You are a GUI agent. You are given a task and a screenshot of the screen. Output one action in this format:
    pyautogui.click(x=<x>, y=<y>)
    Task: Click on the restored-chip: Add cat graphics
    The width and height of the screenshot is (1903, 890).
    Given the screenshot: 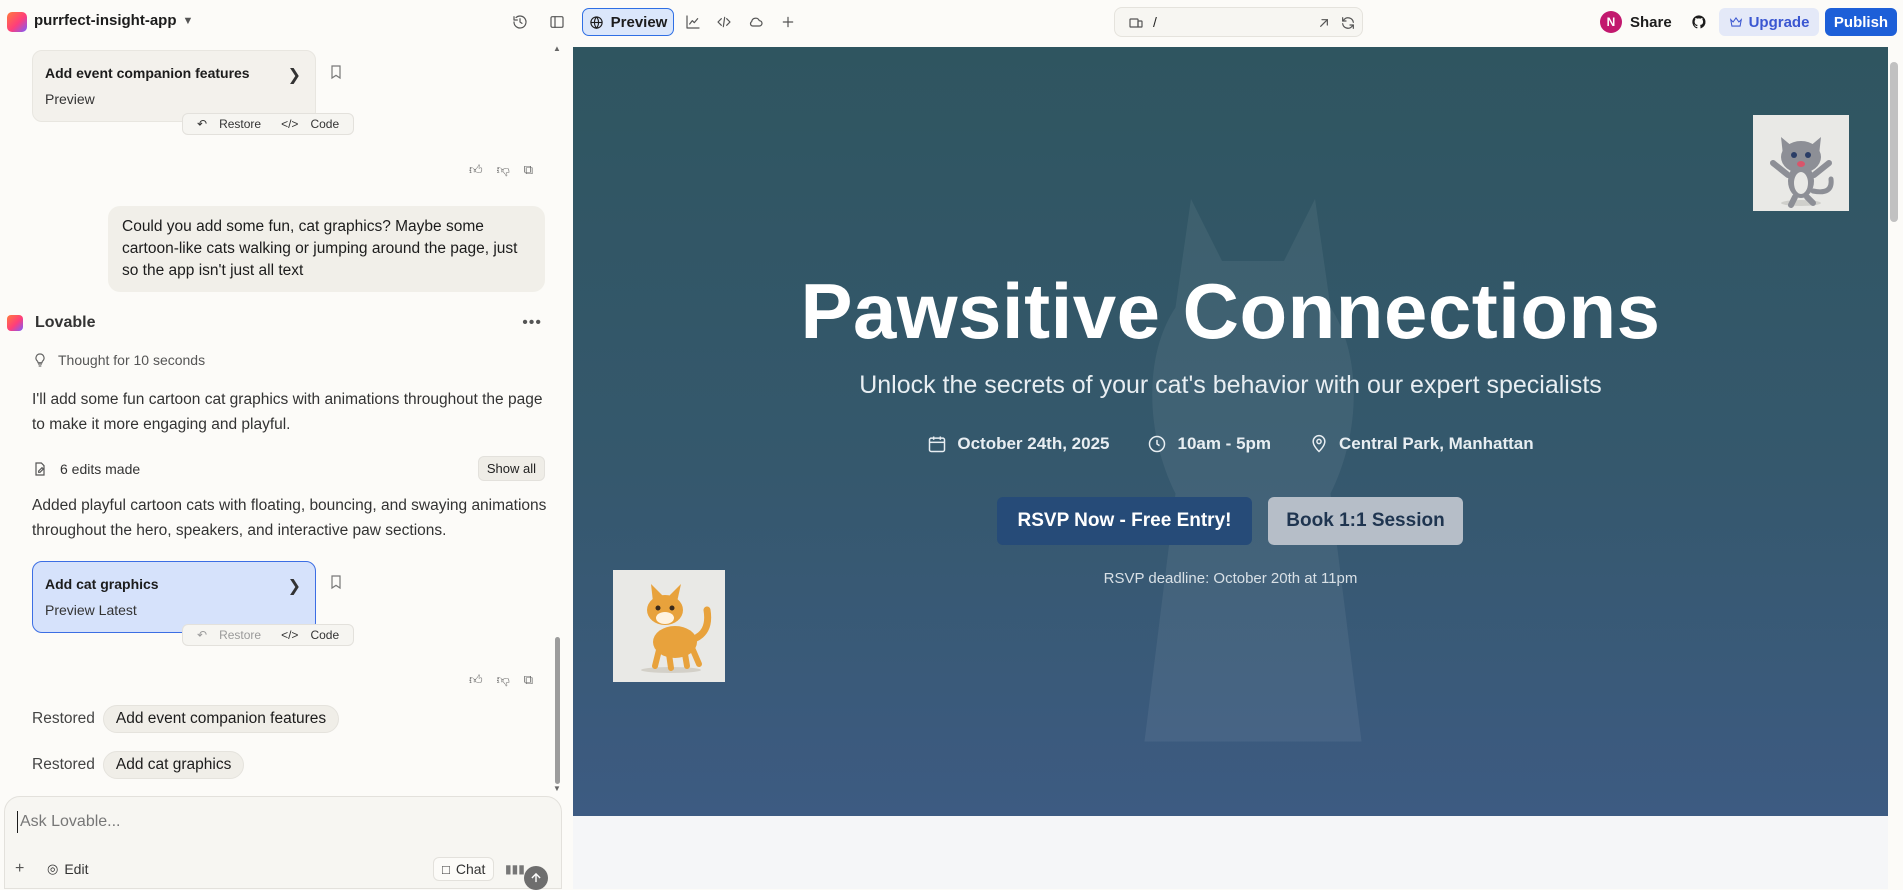 What is the action you would take?
    pyautogui.click(x=173, y=765)
    